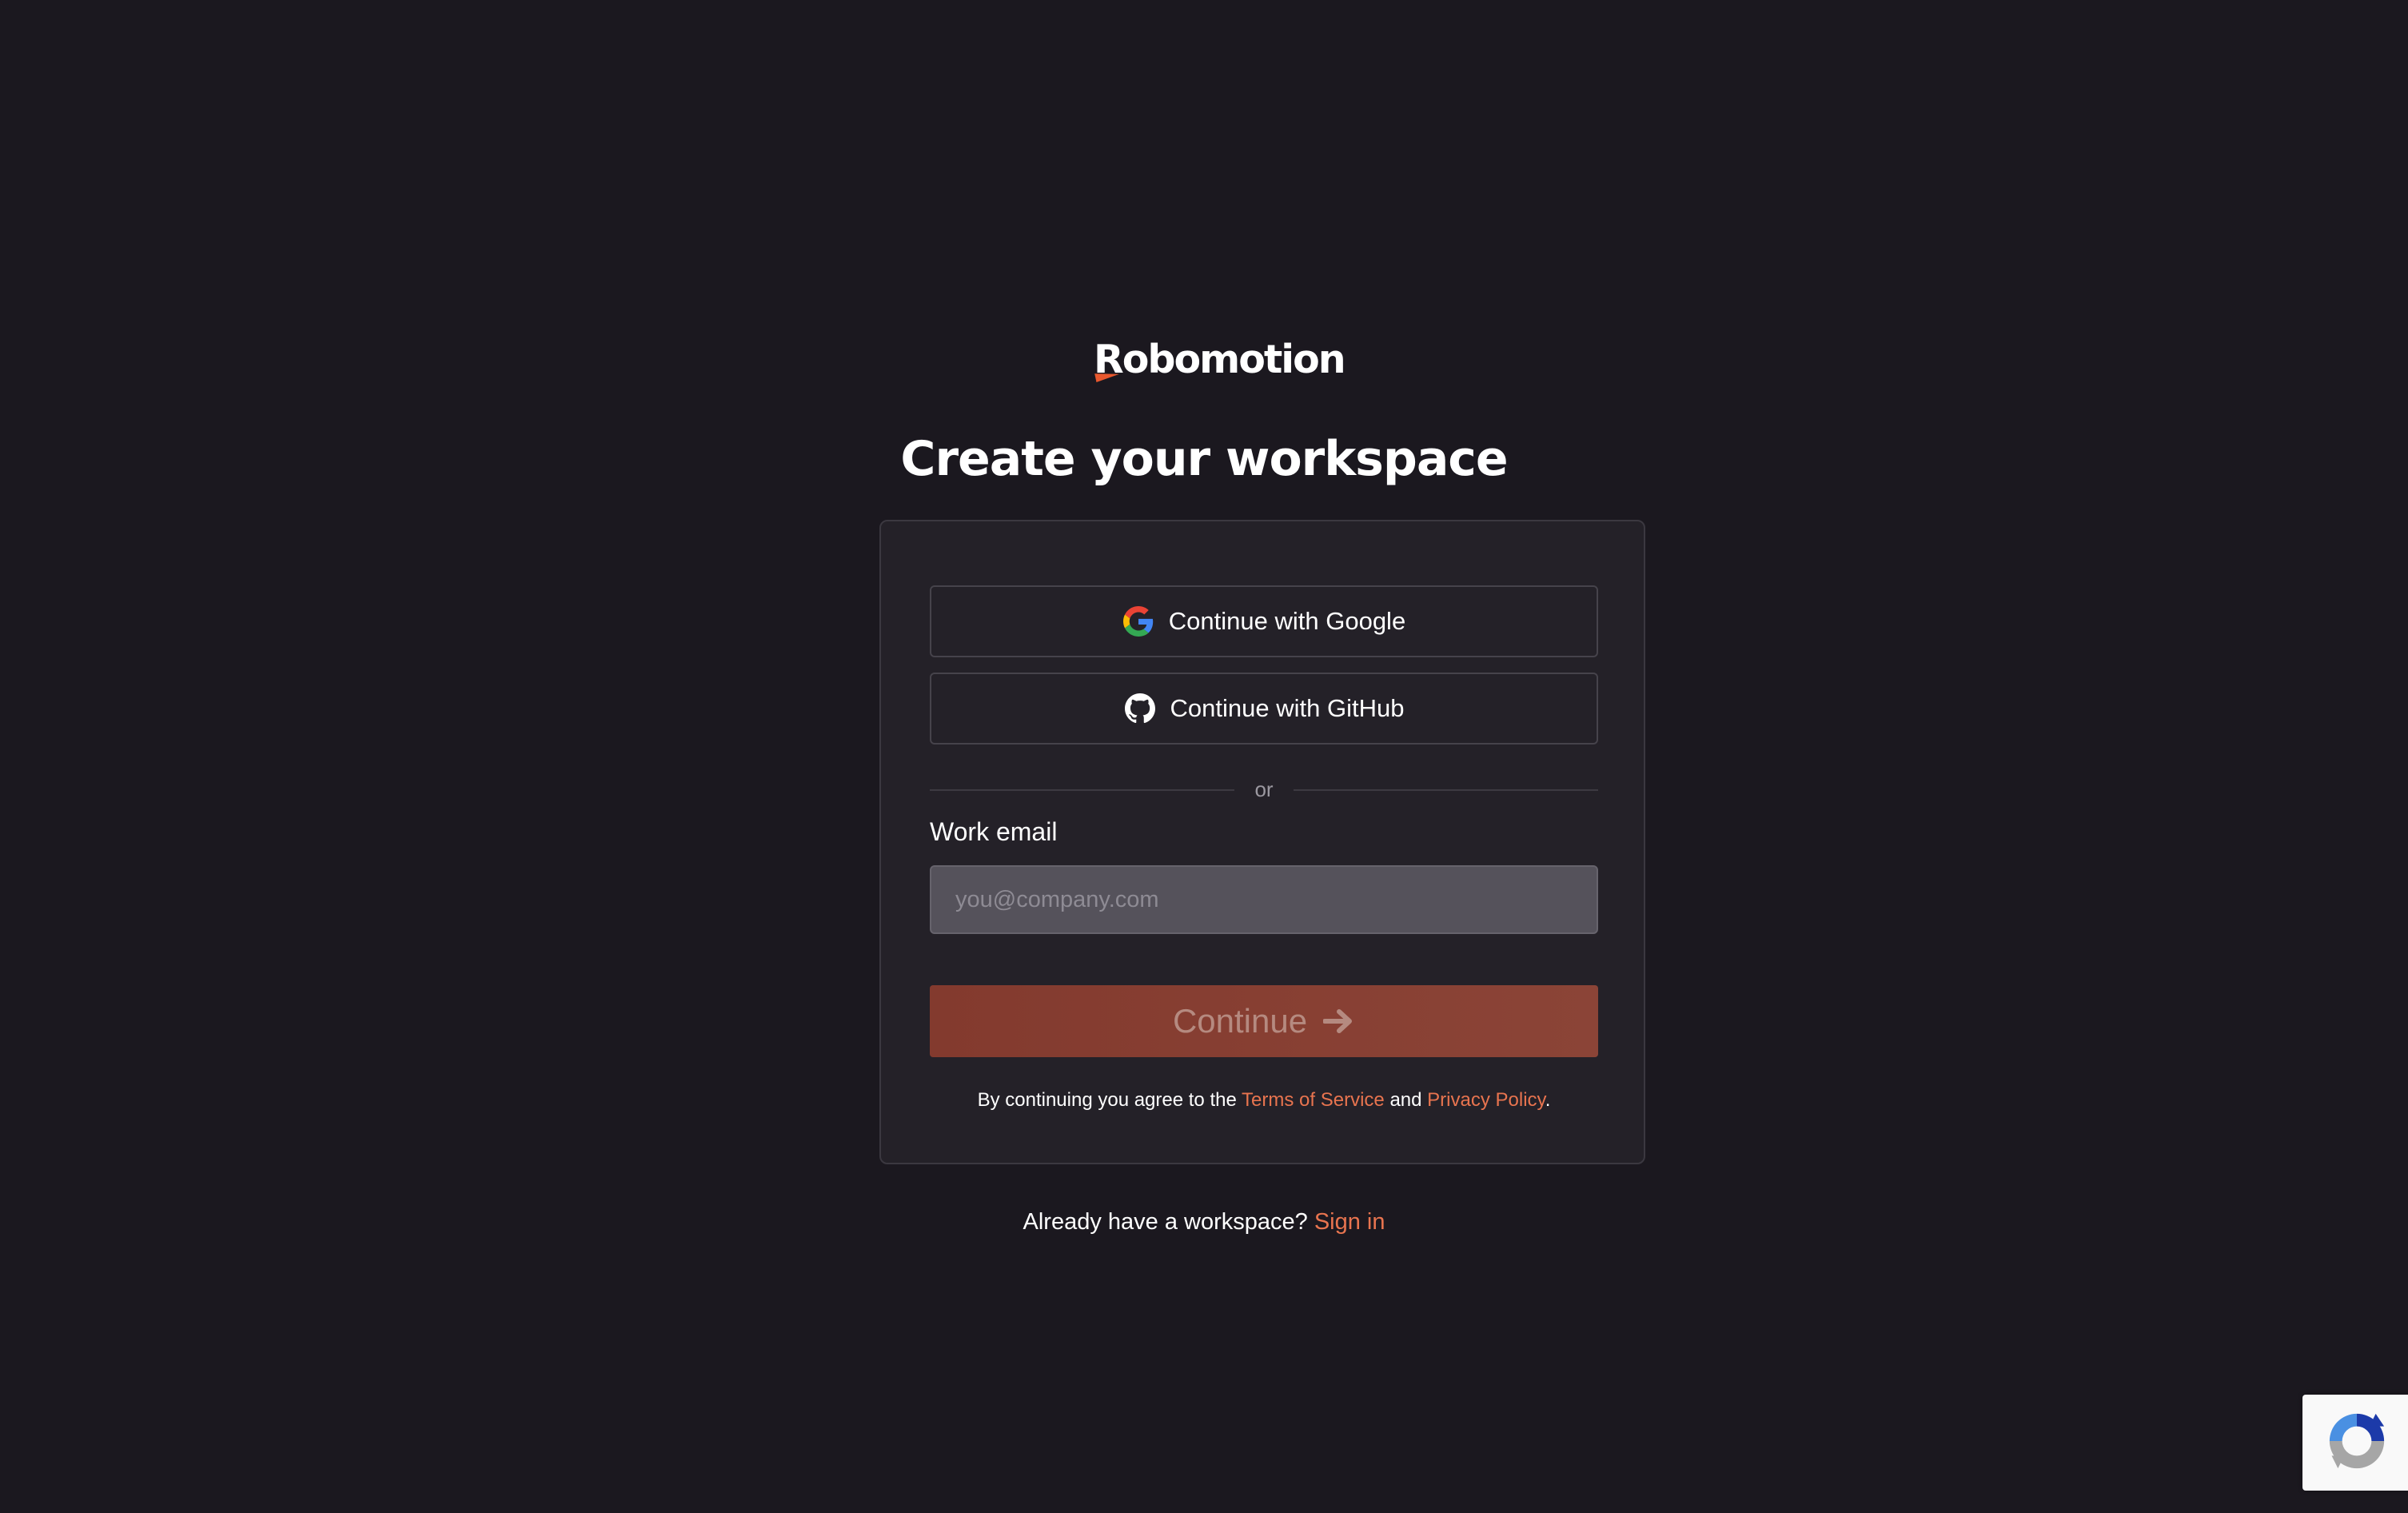 The image size is (2408, 1513). I want to click on continue-button-label: Continue, so click(1240, 1021).